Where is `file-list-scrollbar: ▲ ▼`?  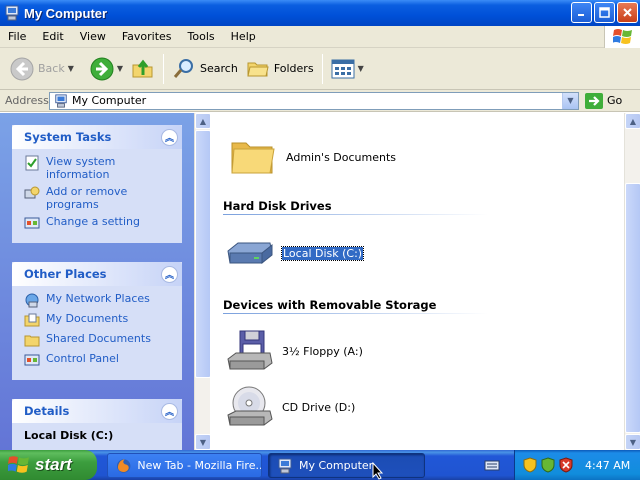
file-list-scrollbar: ▲ ▼ is located at coordinates (632, 281).